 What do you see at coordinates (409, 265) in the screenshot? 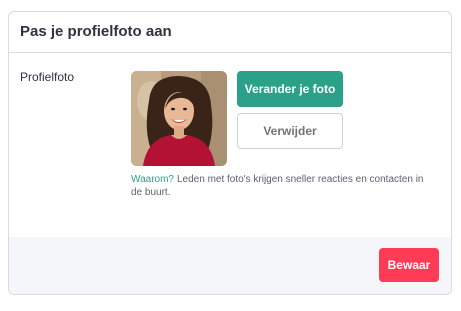
I see `save-button: Bewaar` at bounding box center [409, 265].